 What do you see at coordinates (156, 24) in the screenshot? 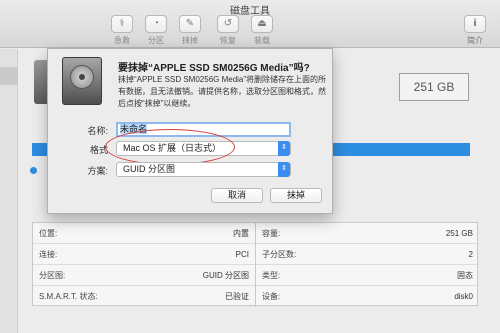
I see `partition-icon: ◔` at bounding box center [156, 24].